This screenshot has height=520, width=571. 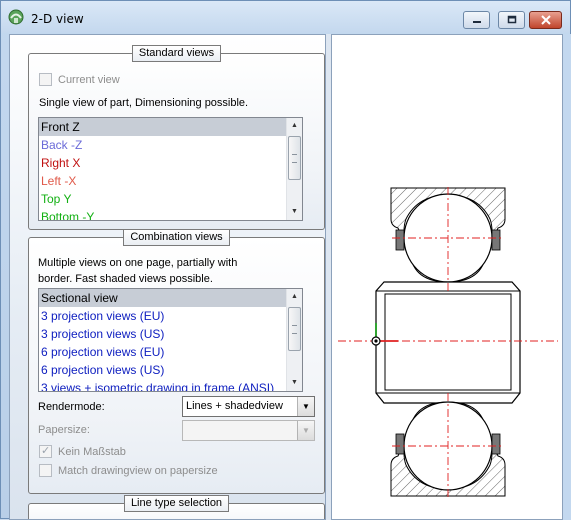 I want to click on seal-top-right, so click(x=496, y=240).